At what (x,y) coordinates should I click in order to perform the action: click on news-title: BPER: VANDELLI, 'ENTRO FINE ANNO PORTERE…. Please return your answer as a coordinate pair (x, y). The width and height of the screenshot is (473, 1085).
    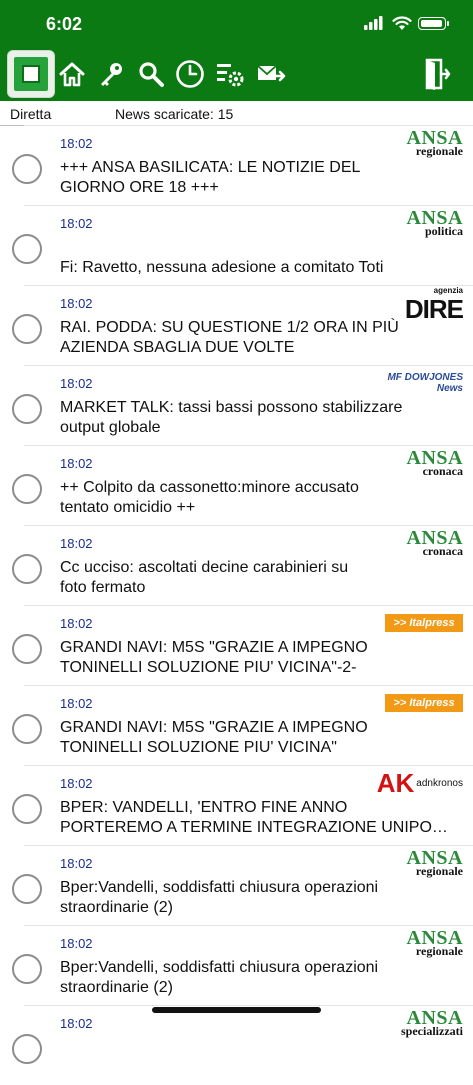
    Looking at the image, I should click on (260, 818).